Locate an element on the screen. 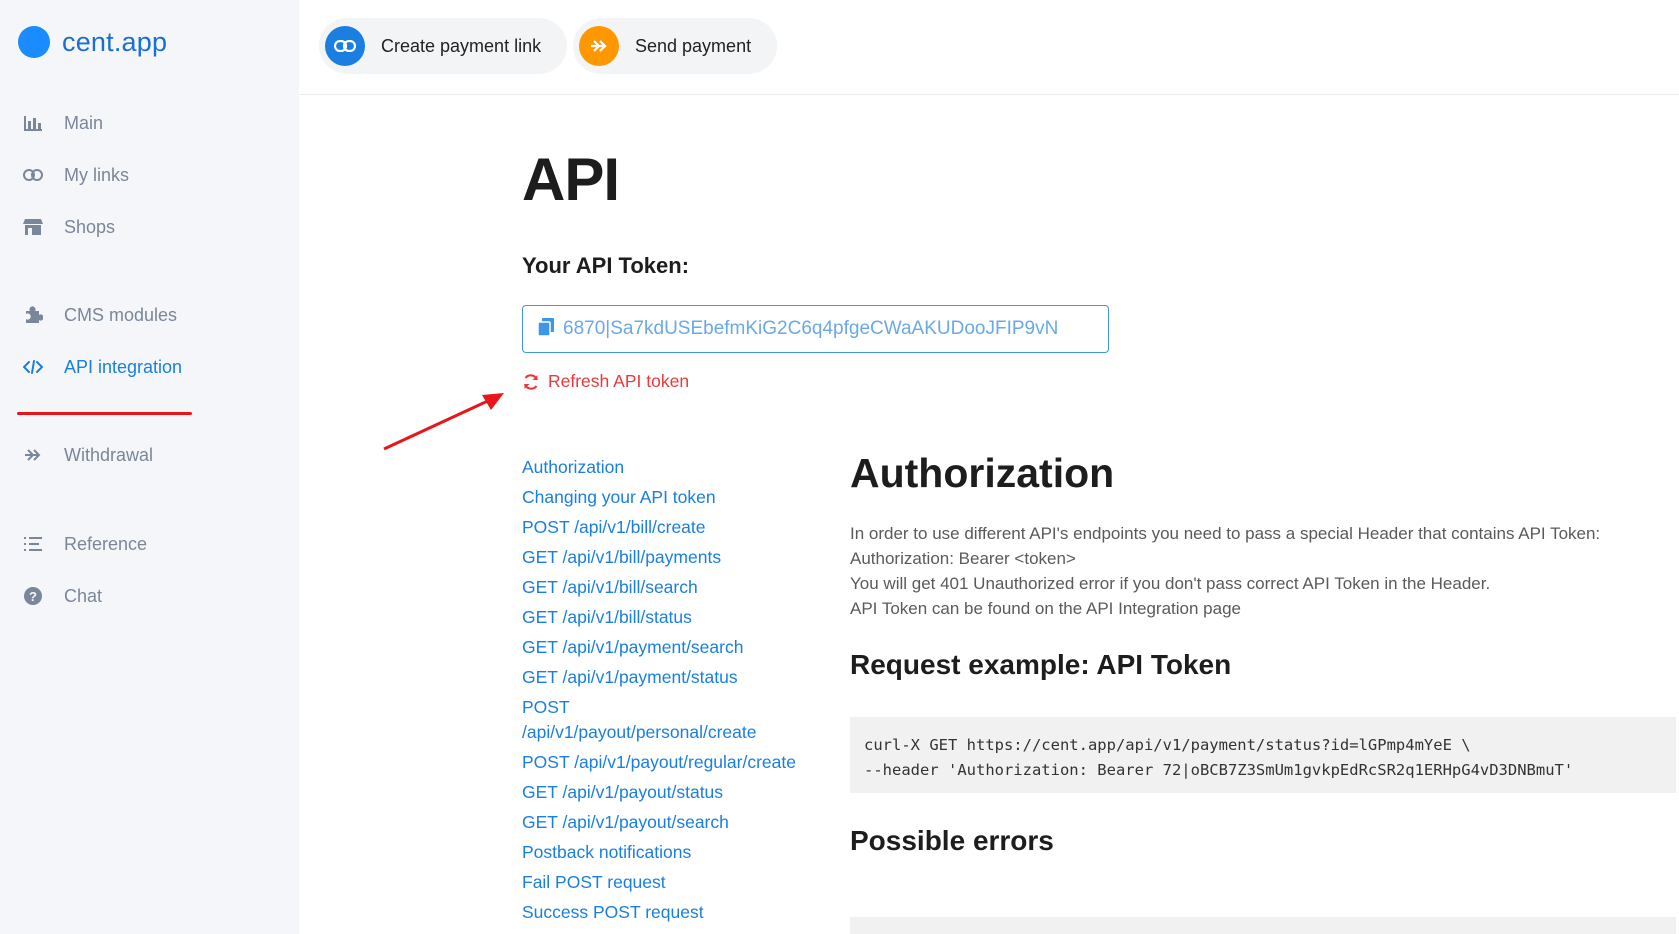 The width and height of the screenshot is (1679, 934). create-payment-link-label: Create payment link is located at coordinates (461, 45).